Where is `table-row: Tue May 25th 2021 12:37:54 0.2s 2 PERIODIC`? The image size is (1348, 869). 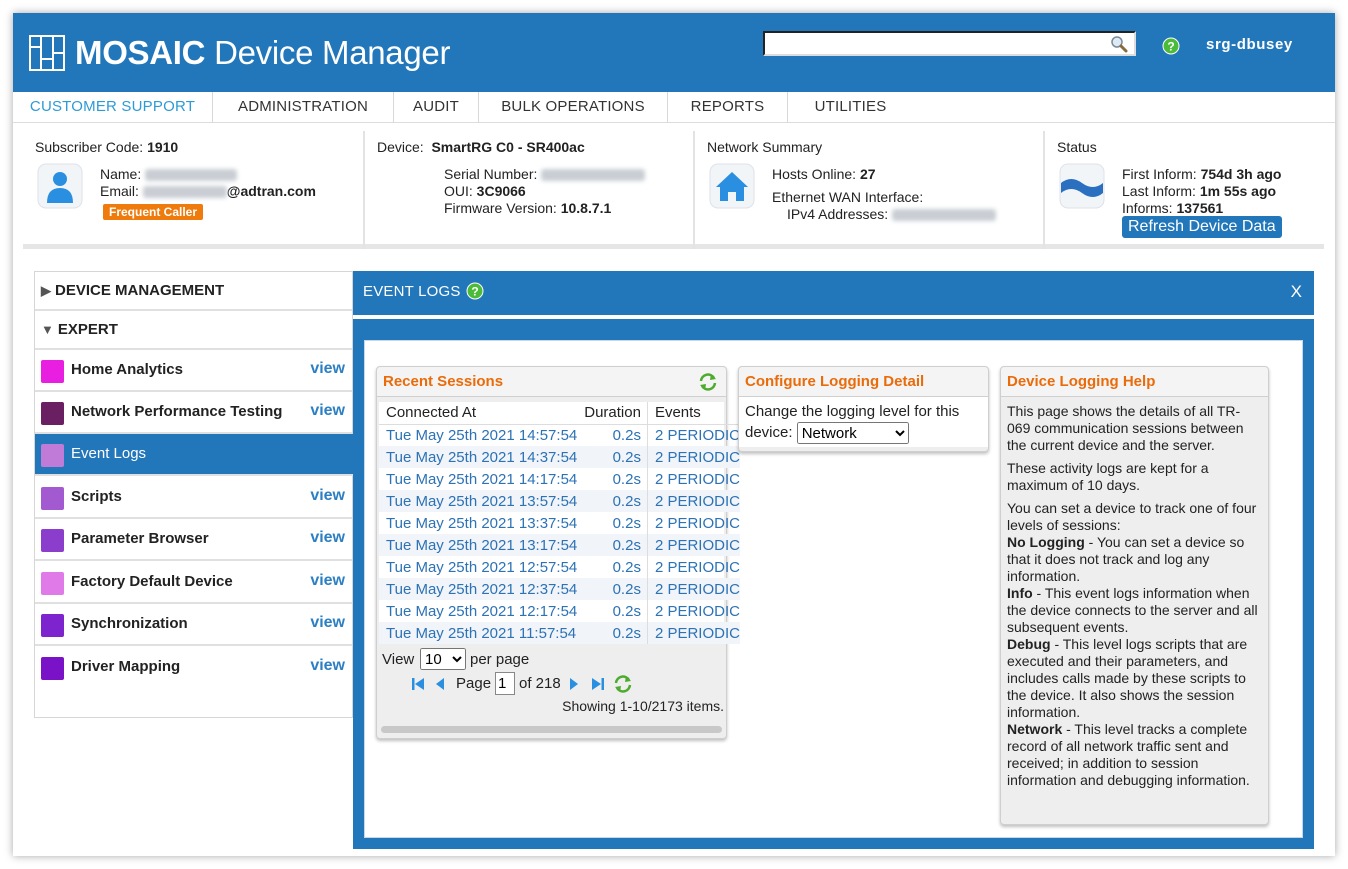 table-row: Tue May 25th 2021 12:37:54 0.2s 2 PERIODIC is located at coordinates (559, 589).